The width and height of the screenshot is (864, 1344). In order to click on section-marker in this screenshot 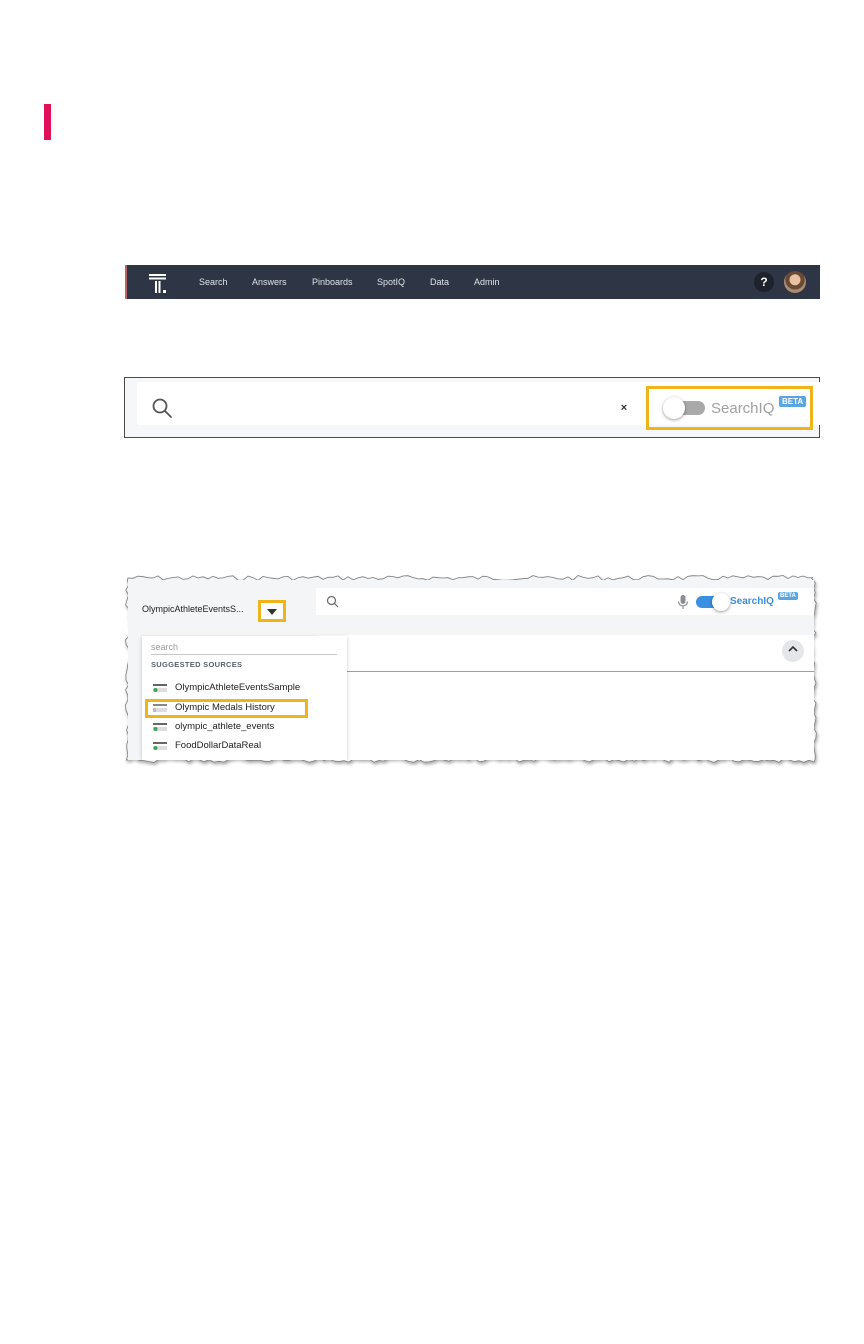, I will do `click(47, 122)`.